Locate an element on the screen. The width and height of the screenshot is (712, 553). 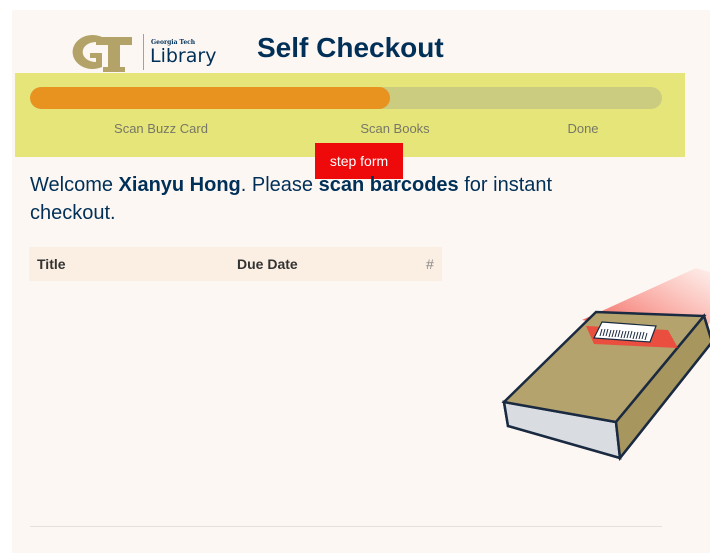
logo-divider is located at coordinates (143, 52).